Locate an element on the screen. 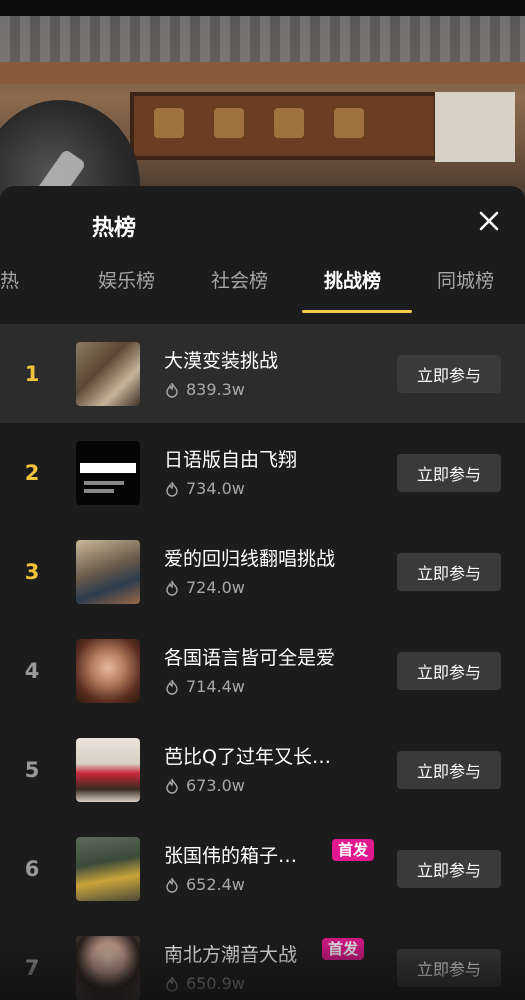 Image resolution: width=525 pixels, height=1000 pixels. list-item: 7 南北方潮音大战 首发 650.9w 立即参与 is located at coordinates (262, 959).